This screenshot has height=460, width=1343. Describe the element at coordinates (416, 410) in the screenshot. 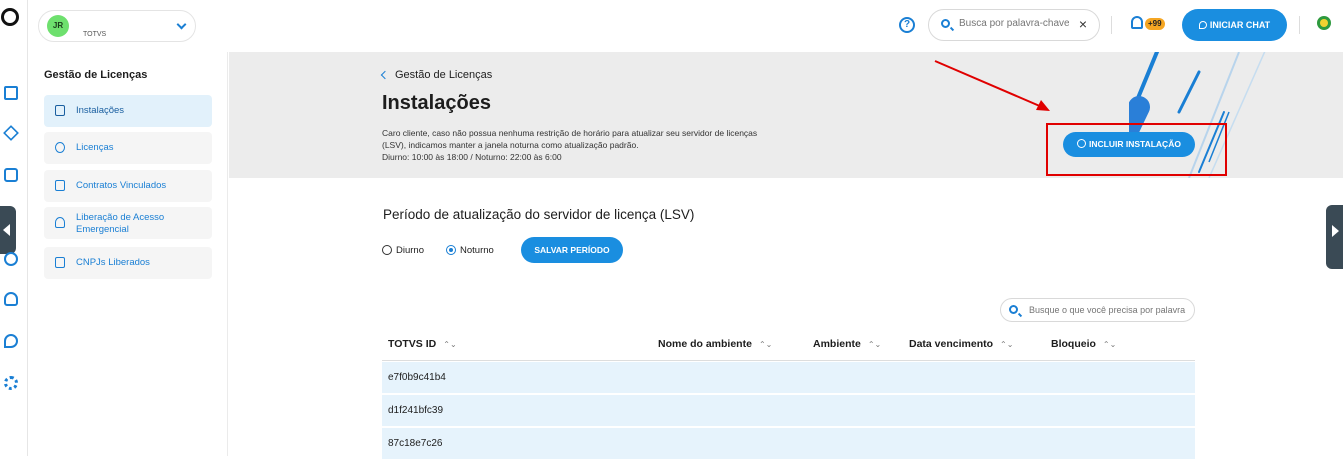

I see `totvs-id-cell: d1f241bfc39` at that location.